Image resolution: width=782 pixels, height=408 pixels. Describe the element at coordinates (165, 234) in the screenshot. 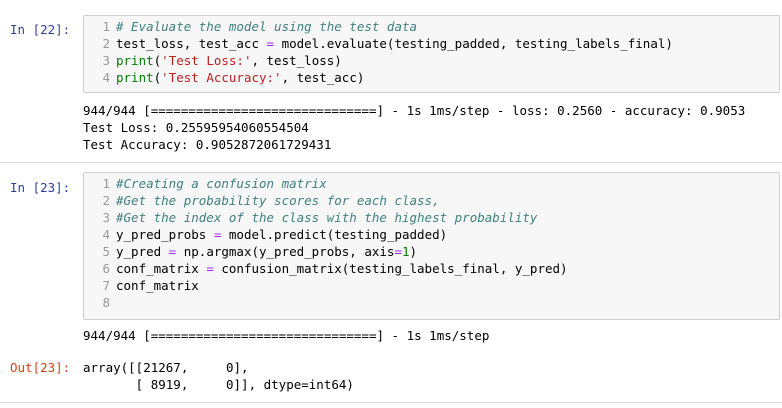

I see `code-token: y_pred_probs` at that location.